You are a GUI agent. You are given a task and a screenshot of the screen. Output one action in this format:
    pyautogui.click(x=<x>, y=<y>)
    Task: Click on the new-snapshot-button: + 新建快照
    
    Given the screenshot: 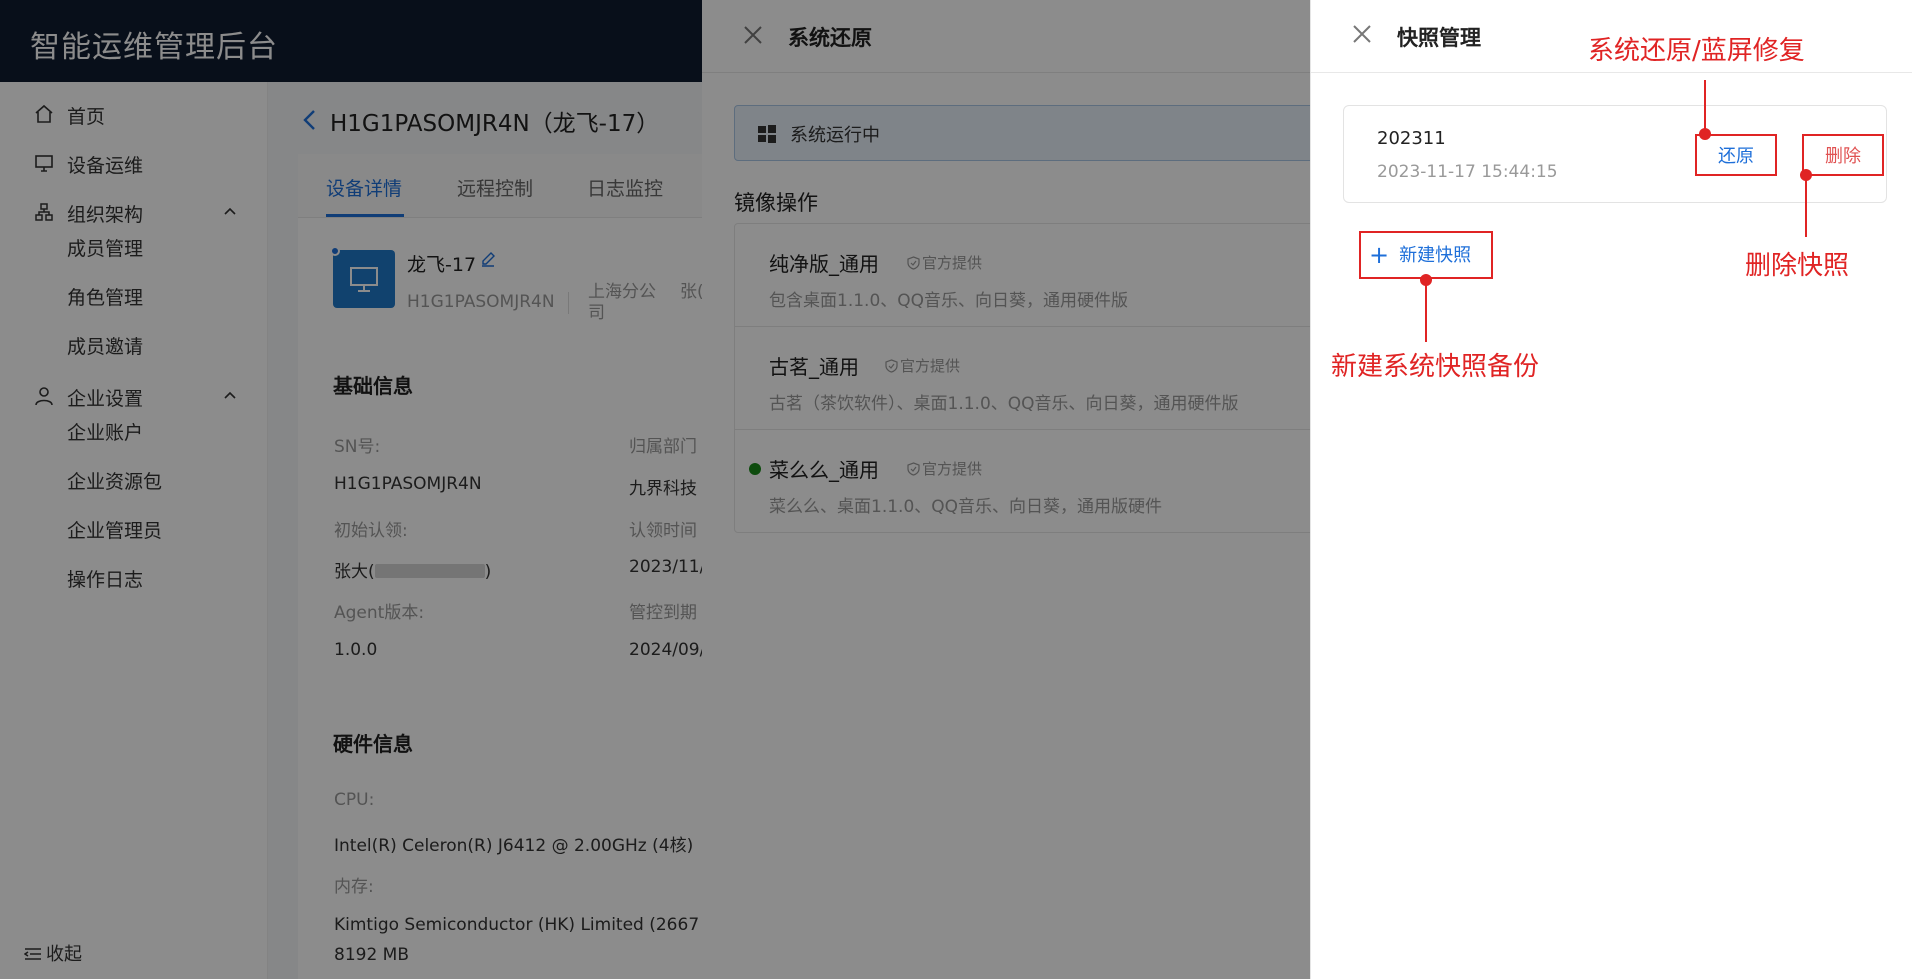 What is the action you would take?
    pyautogui.click(x=1426, y=255)
    